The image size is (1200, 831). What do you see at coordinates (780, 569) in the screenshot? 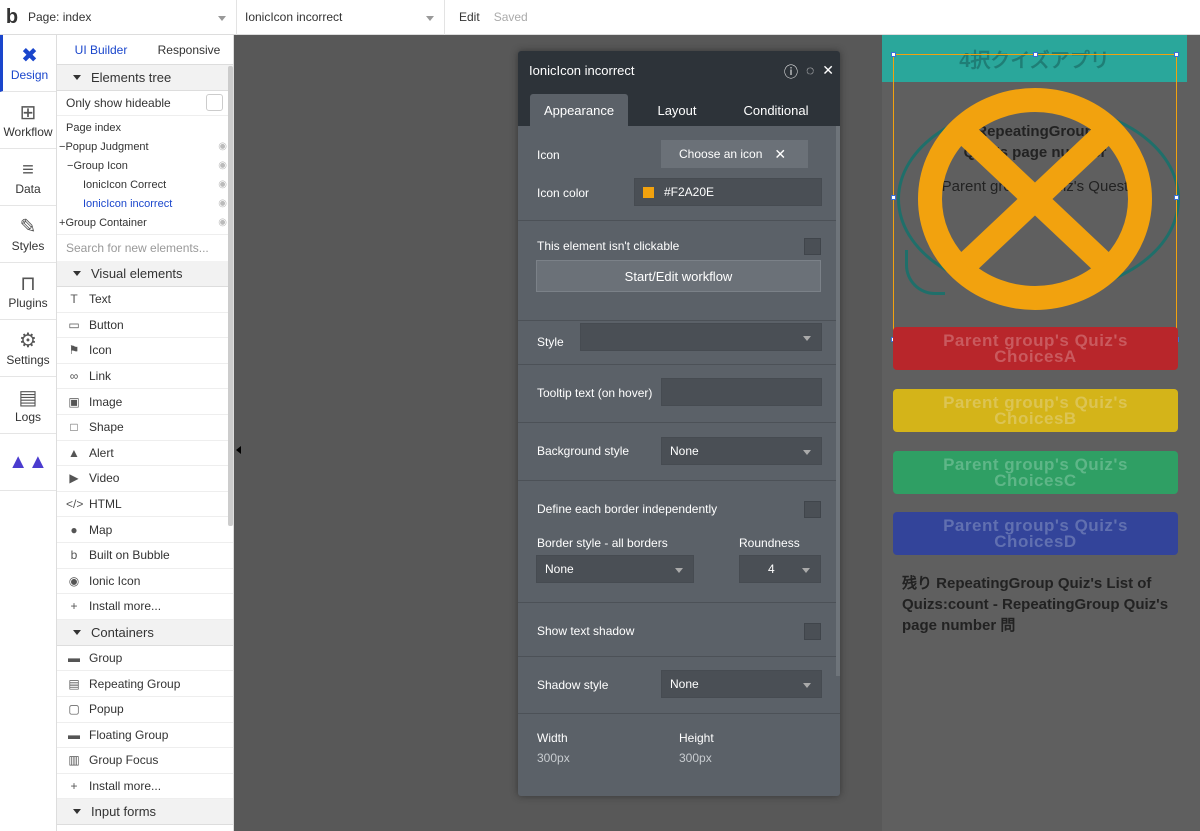
I see `roundness-dropdown: 4` at bounding box center [780, 569].